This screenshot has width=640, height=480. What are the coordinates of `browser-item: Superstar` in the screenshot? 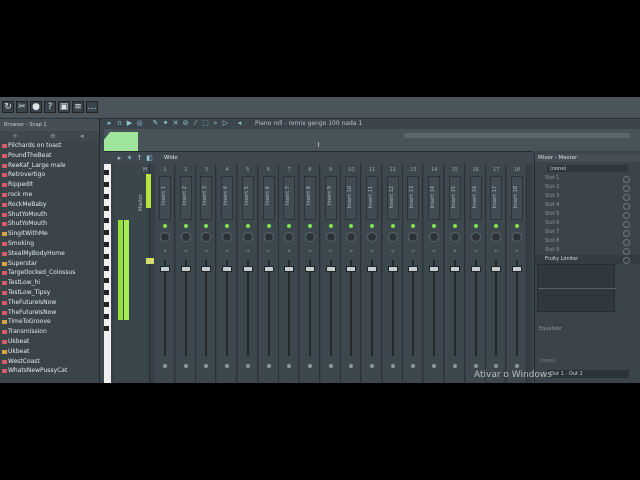 It's located at (49, 264).